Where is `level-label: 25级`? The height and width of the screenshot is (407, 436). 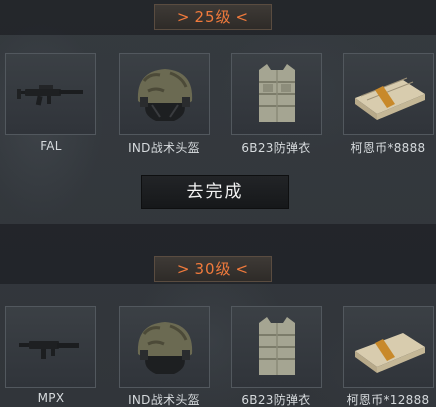 level-label: 25级 is located at coordinates (213, 17).